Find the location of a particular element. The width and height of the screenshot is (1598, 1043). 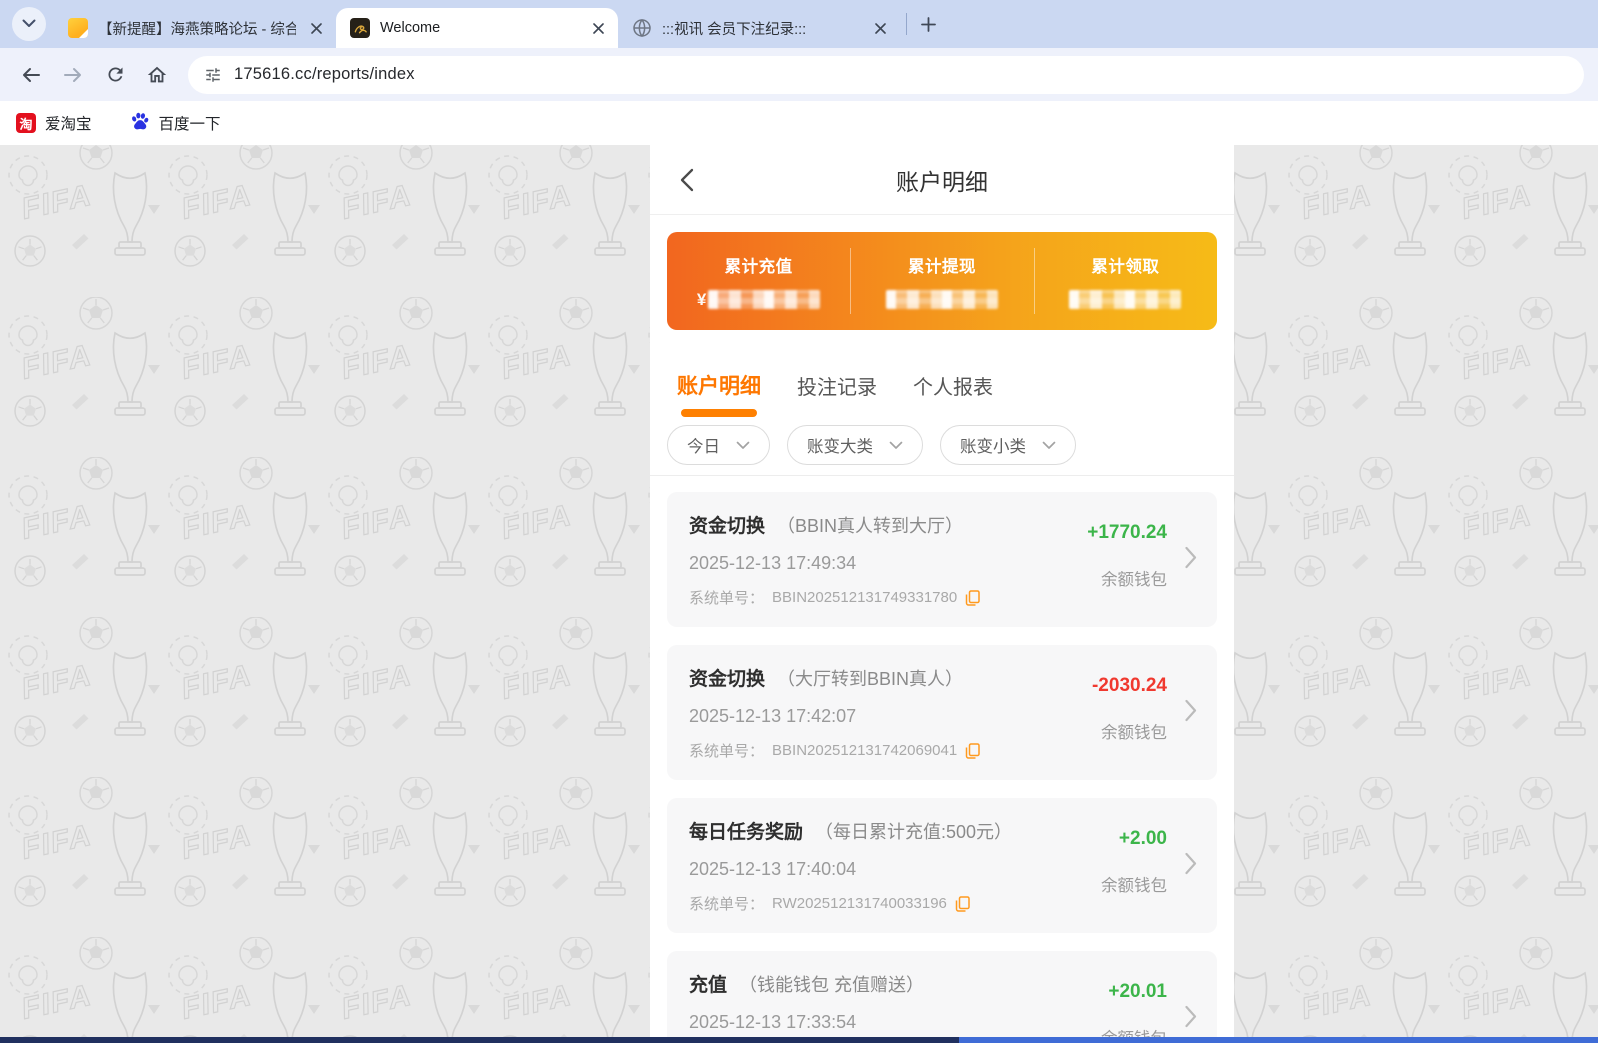

filter-major-category-dropdown: 账变大类 is located at coordinates (855, 445).